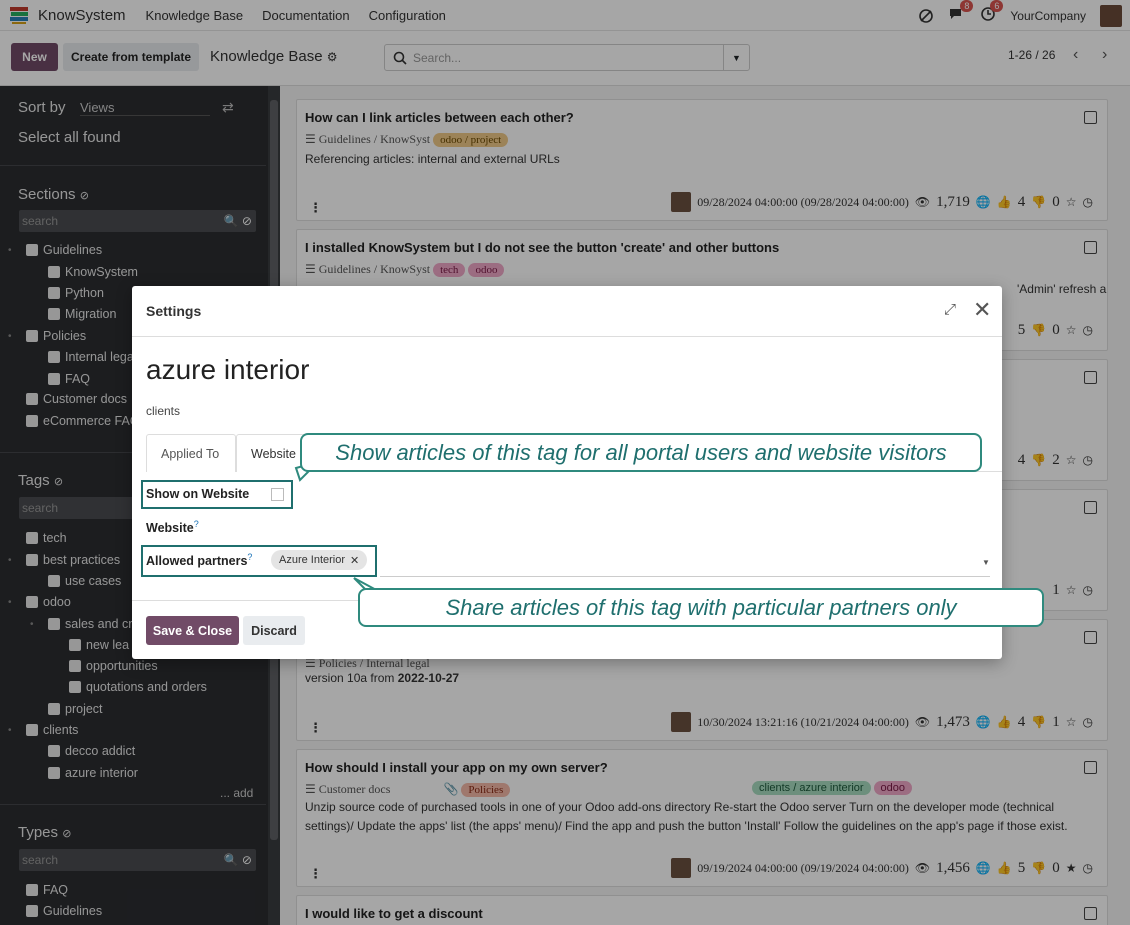  What do you see at coordinates (163, 411) in the screenshot?
I see `record-parent: clients` at bounding box center [163, 411].